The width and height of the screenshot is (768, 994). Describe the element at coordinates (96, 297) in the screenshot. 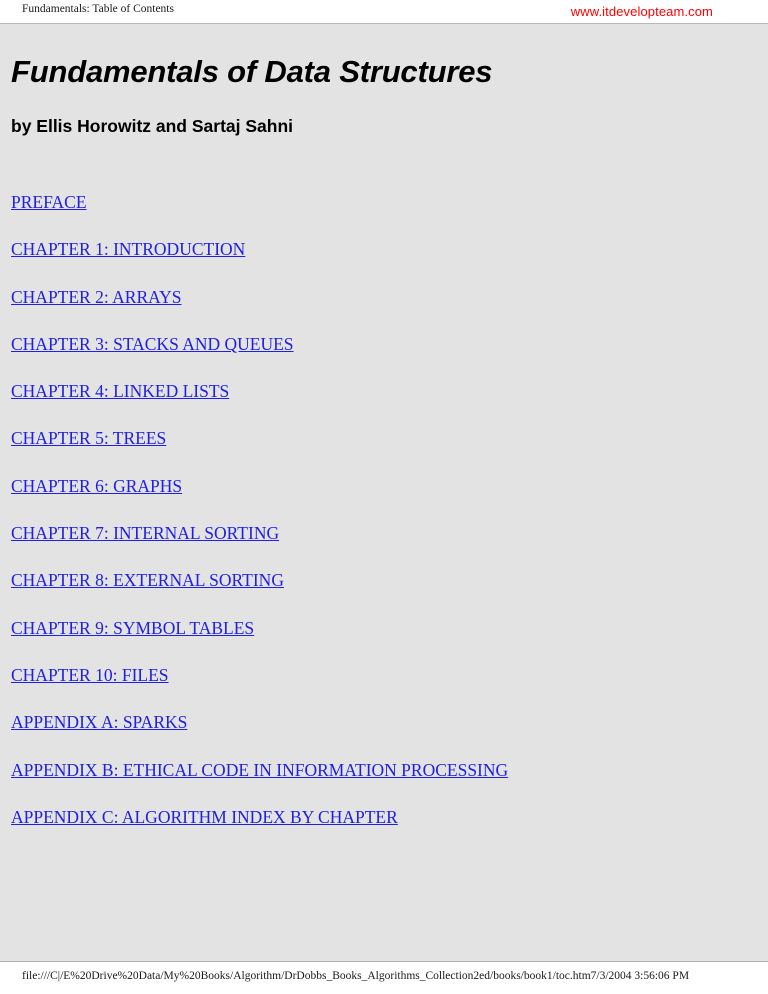

I see `toc-link-chapter-2: CHAPTER 2: ARRAYS` at that location.